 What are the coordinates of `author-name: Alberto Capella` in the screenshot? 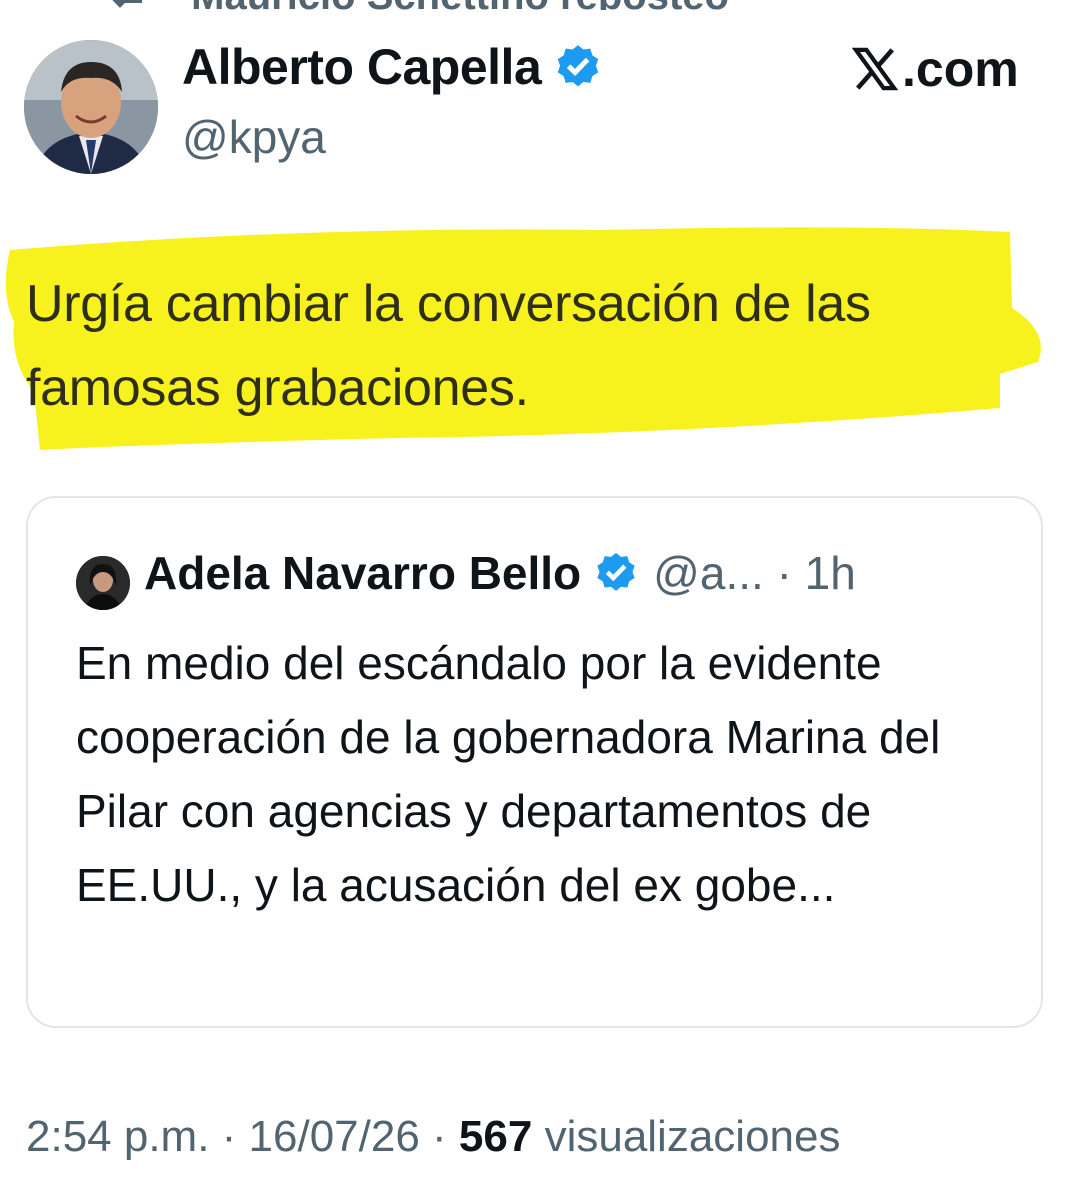 It's located at (392, 67).